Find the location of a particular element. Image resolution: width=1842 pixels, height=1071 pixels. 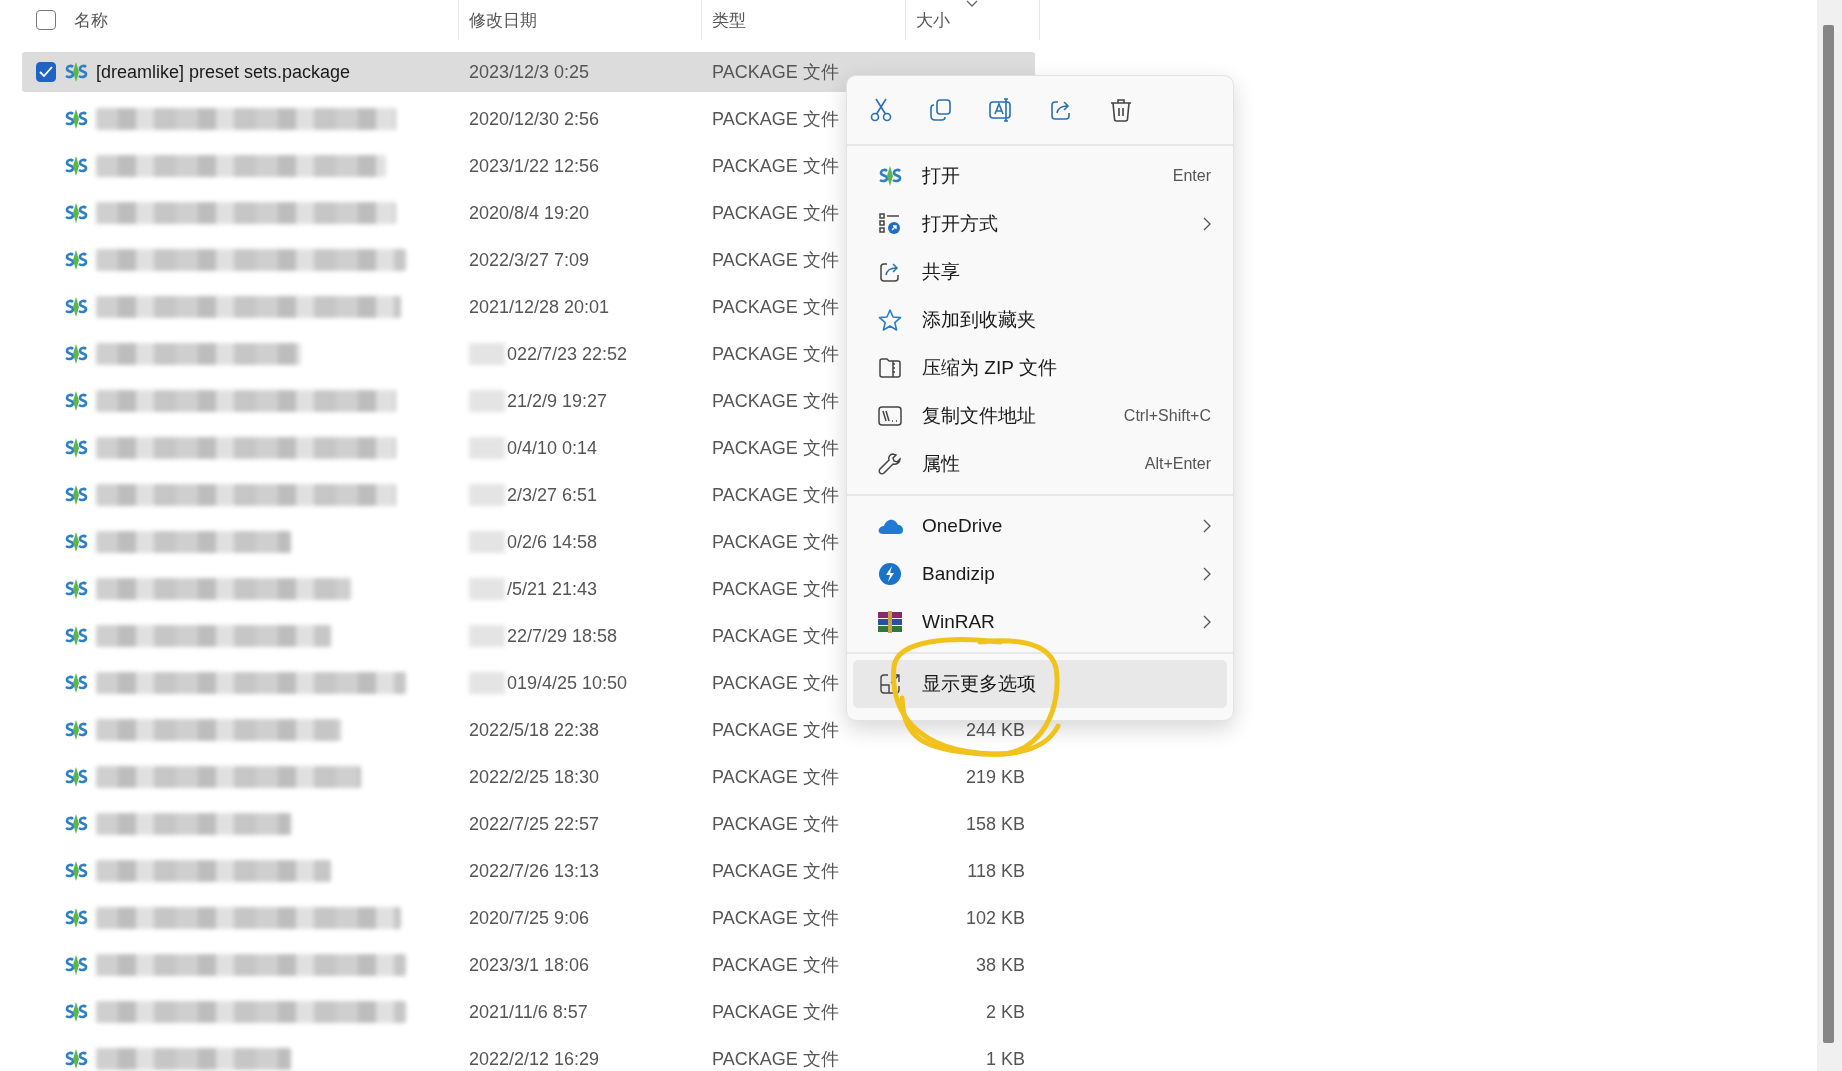

modified-date: 2022/2/12 16:29 is located at coordinates (534, 1059).